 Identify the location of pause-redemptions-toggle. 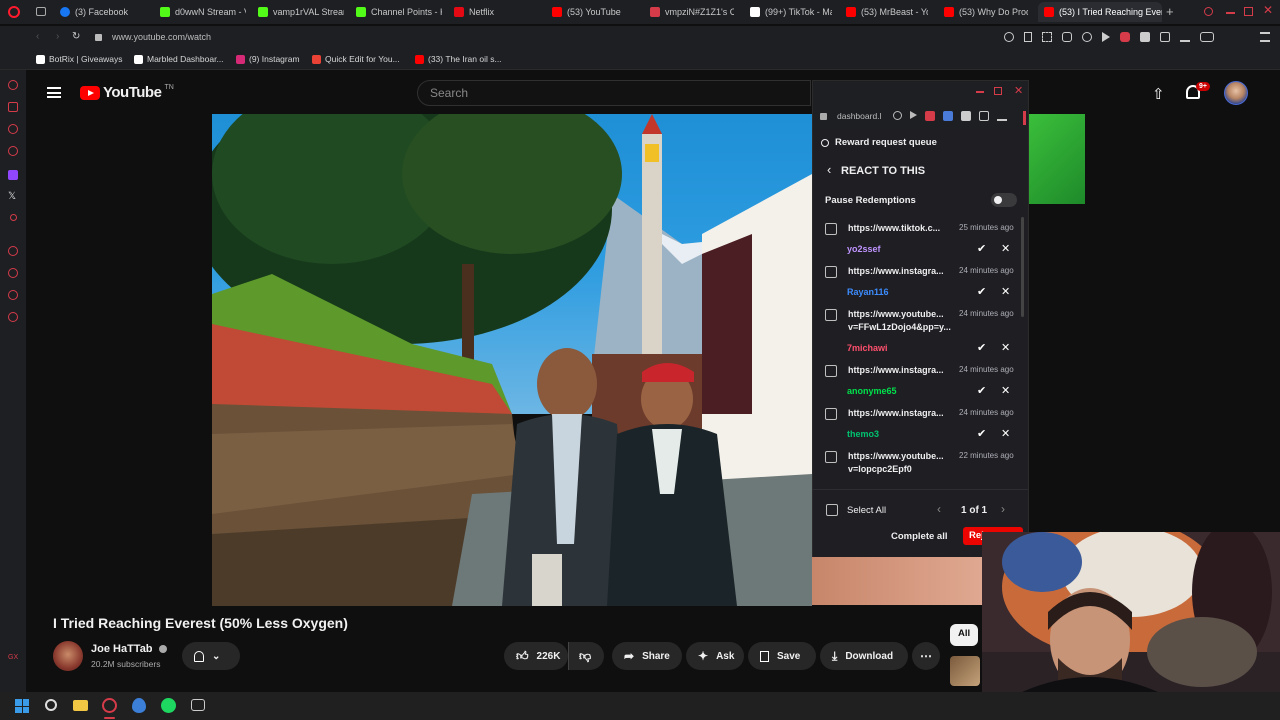
(1004, 200).